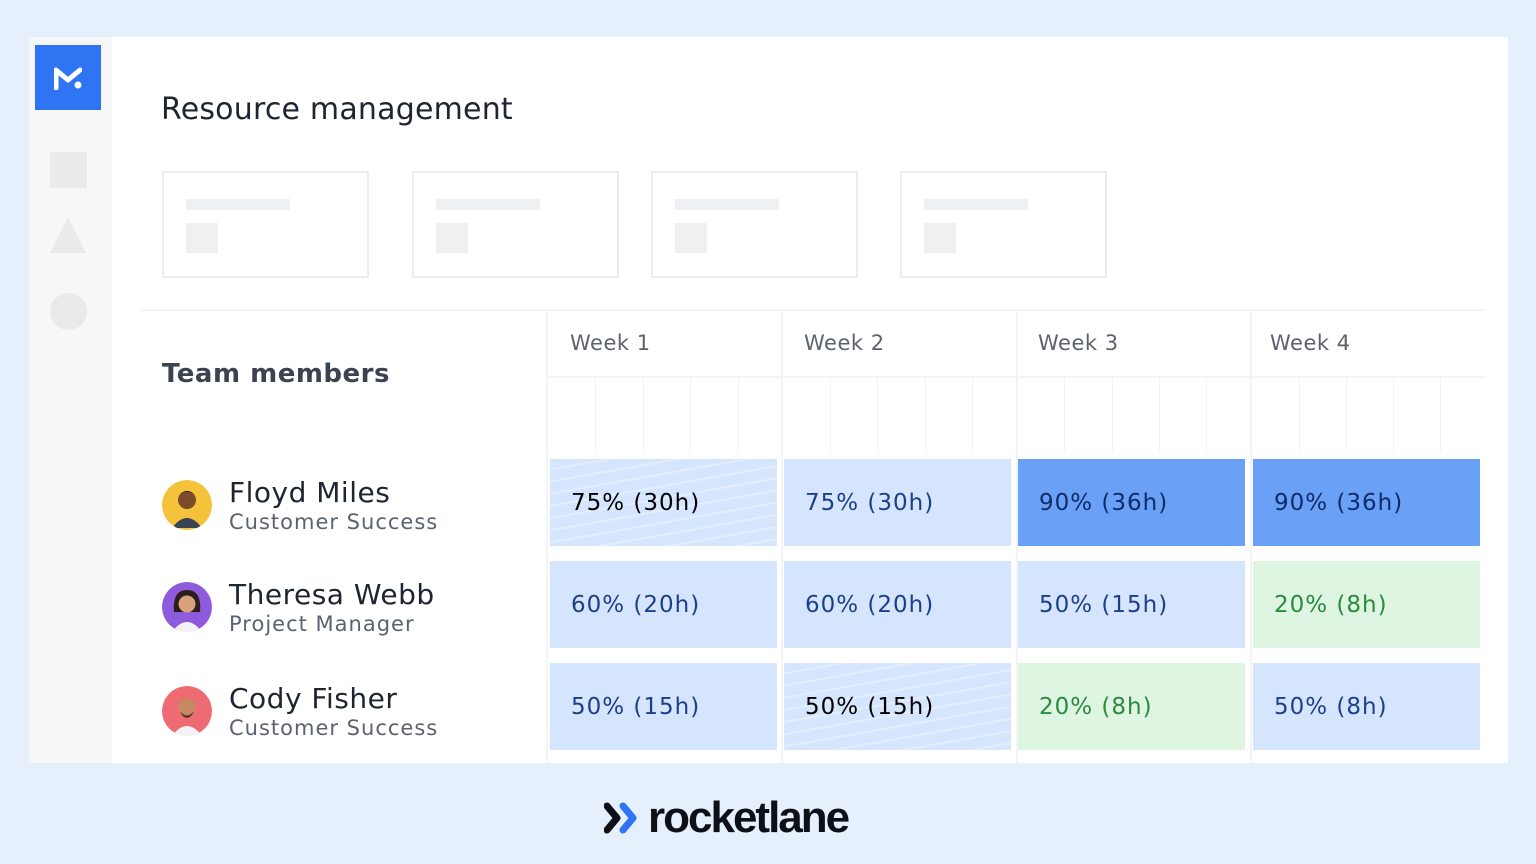 This screenshot has width=1536, height=864. Describe the element at coordinates (276, 374) in the screenshot. I see `team-members-header: Team members` at that location.